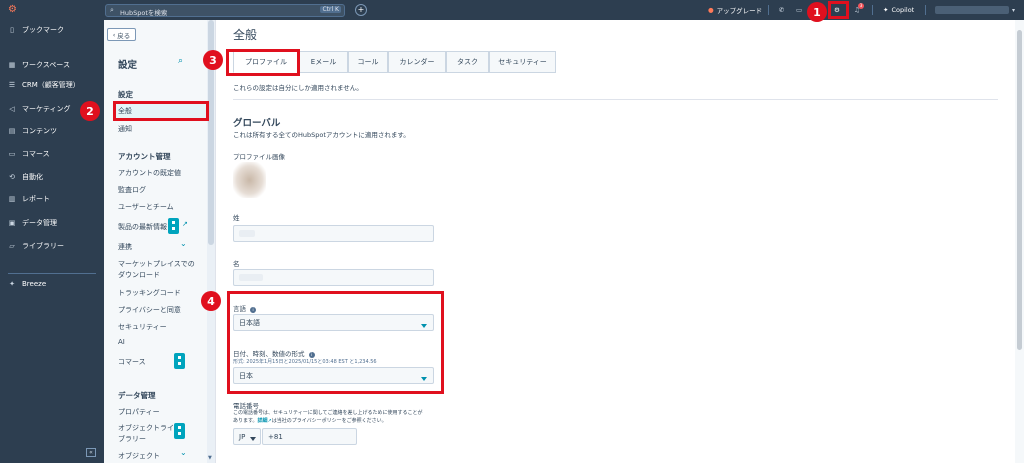 This screenshot has height=463, width=1024. Describe the element at coordinates (242, 436) in the screenshot. I see `country-code-value: JP` at that location.